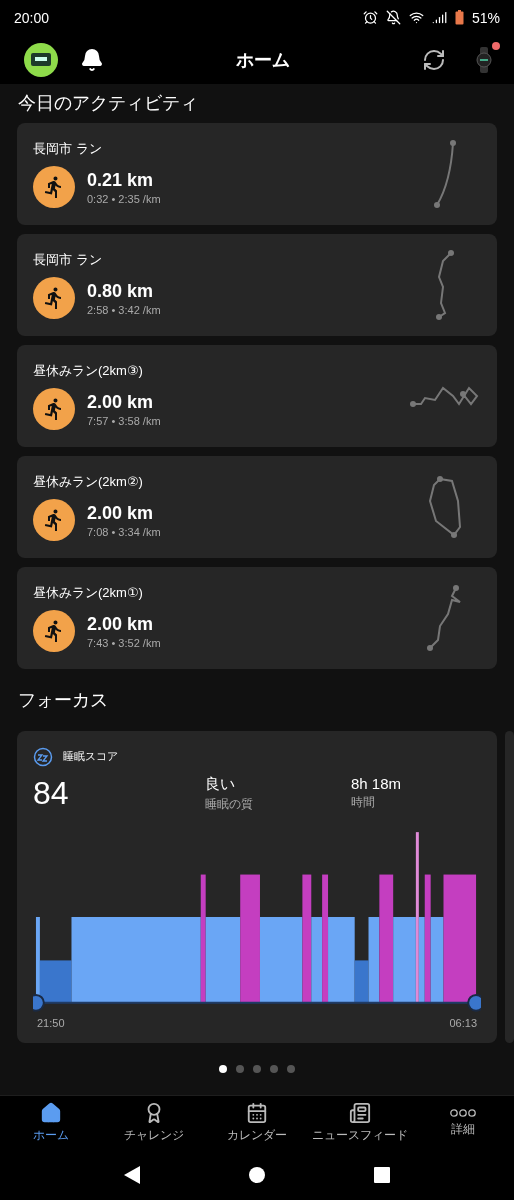  What do you see at coordinates (220, 784) in the screenshot?
I see `sleep-quality: 良い` at bounding box center [220, 784].